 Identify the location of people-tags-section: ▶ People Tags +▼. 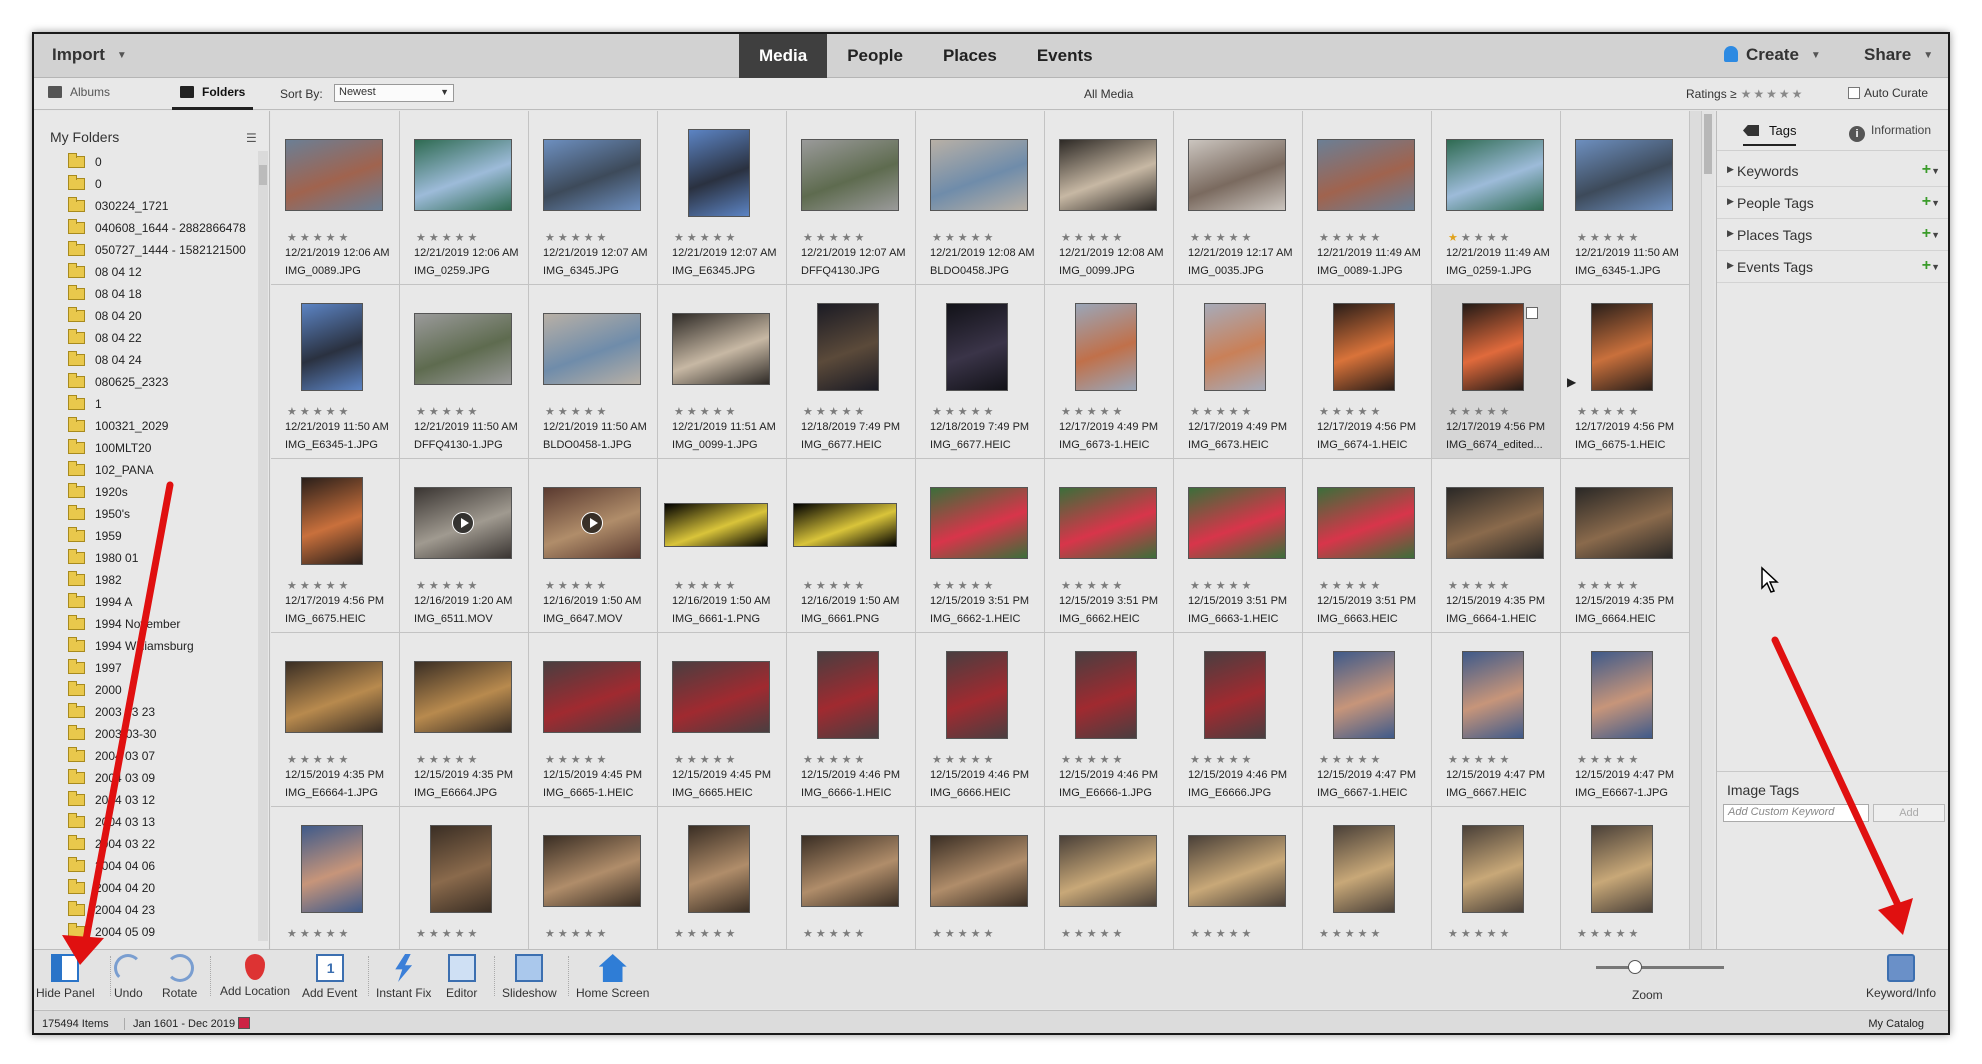
(1832, 203).